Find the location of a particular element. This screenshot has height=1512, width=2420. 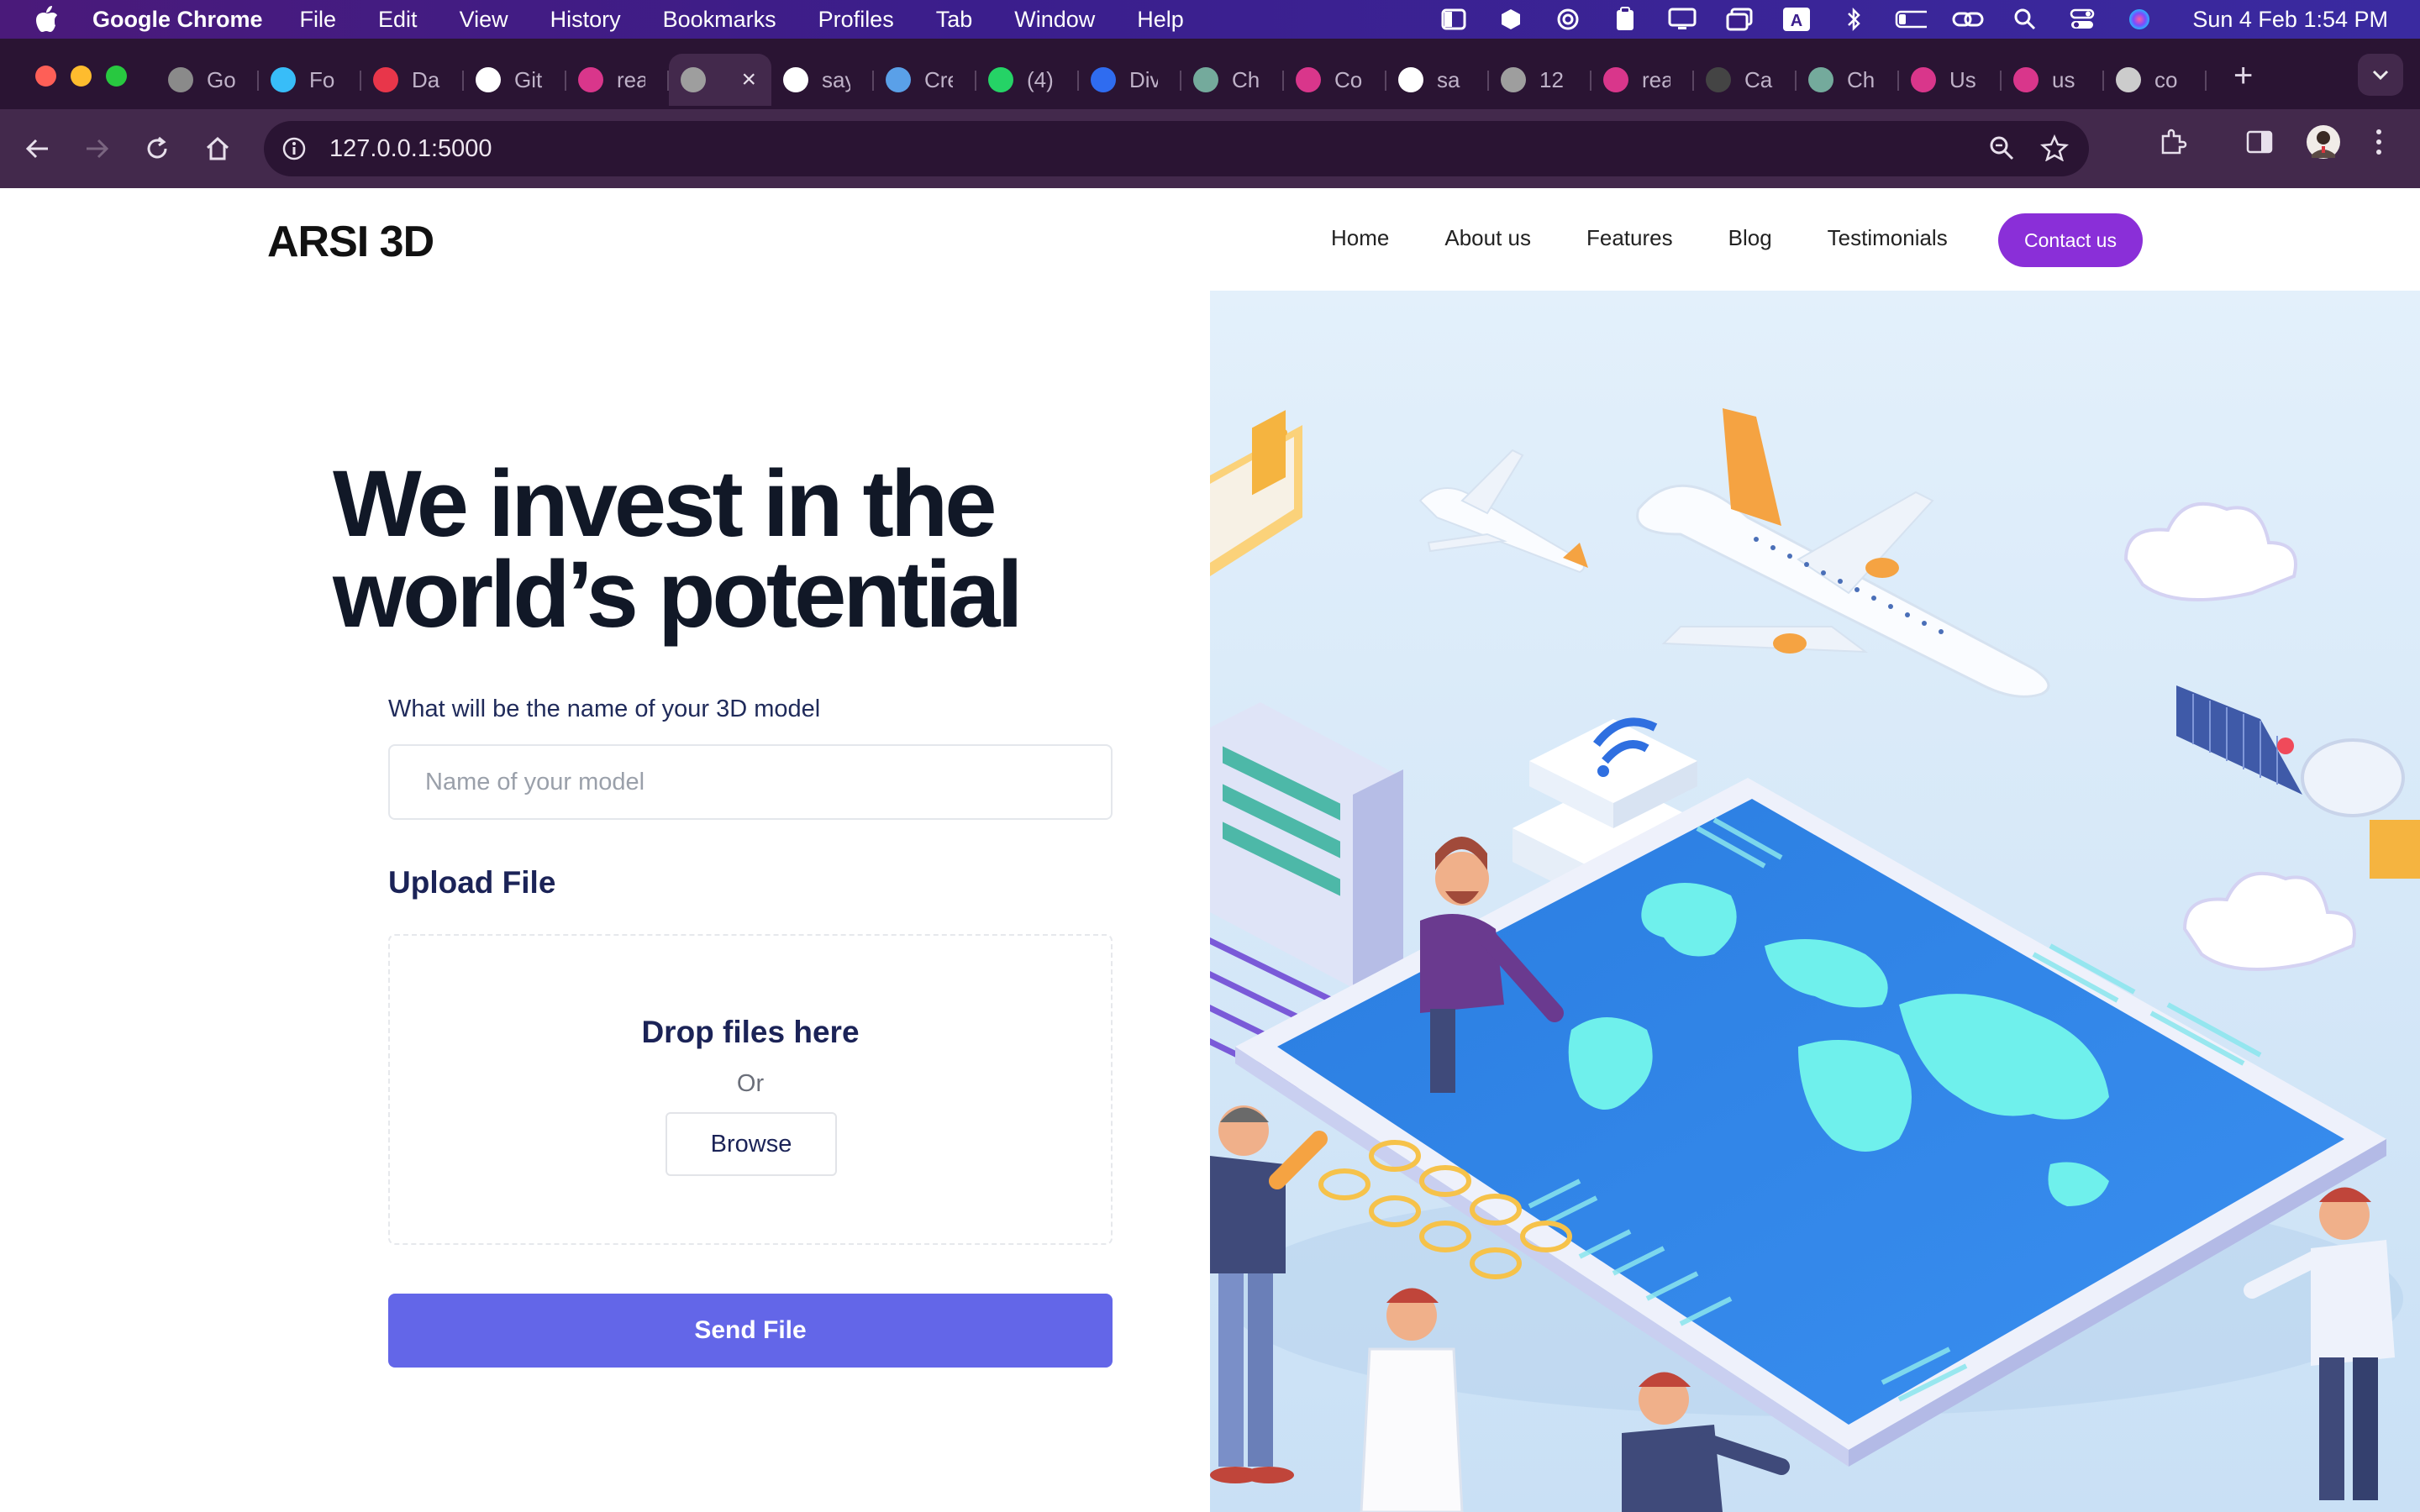

menu-bookmarks: Bookmarks is located at coordinates (719, 20).